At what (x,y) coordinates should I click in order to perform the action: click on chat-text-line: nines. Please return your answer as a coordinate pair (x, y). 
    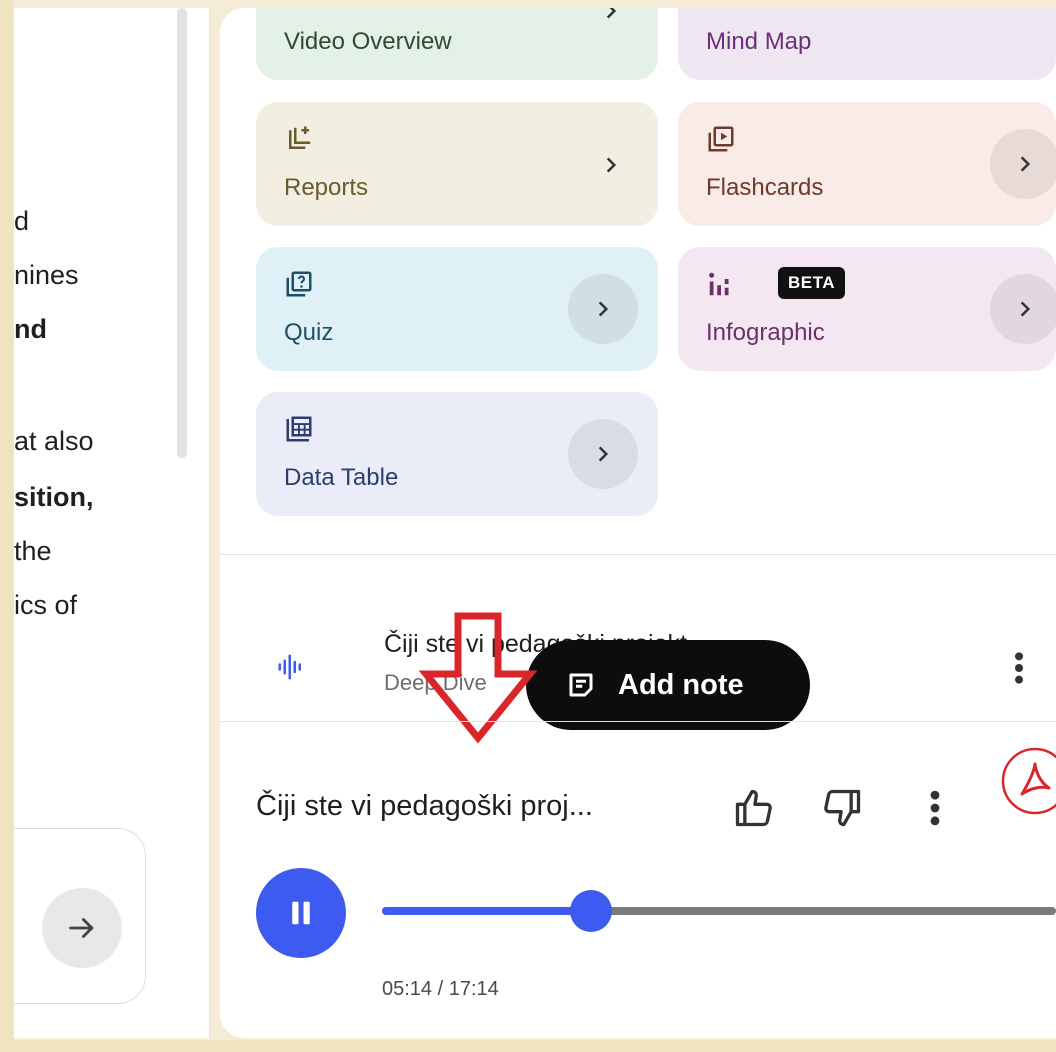
    Looking at the image, I should click on (46, 275).